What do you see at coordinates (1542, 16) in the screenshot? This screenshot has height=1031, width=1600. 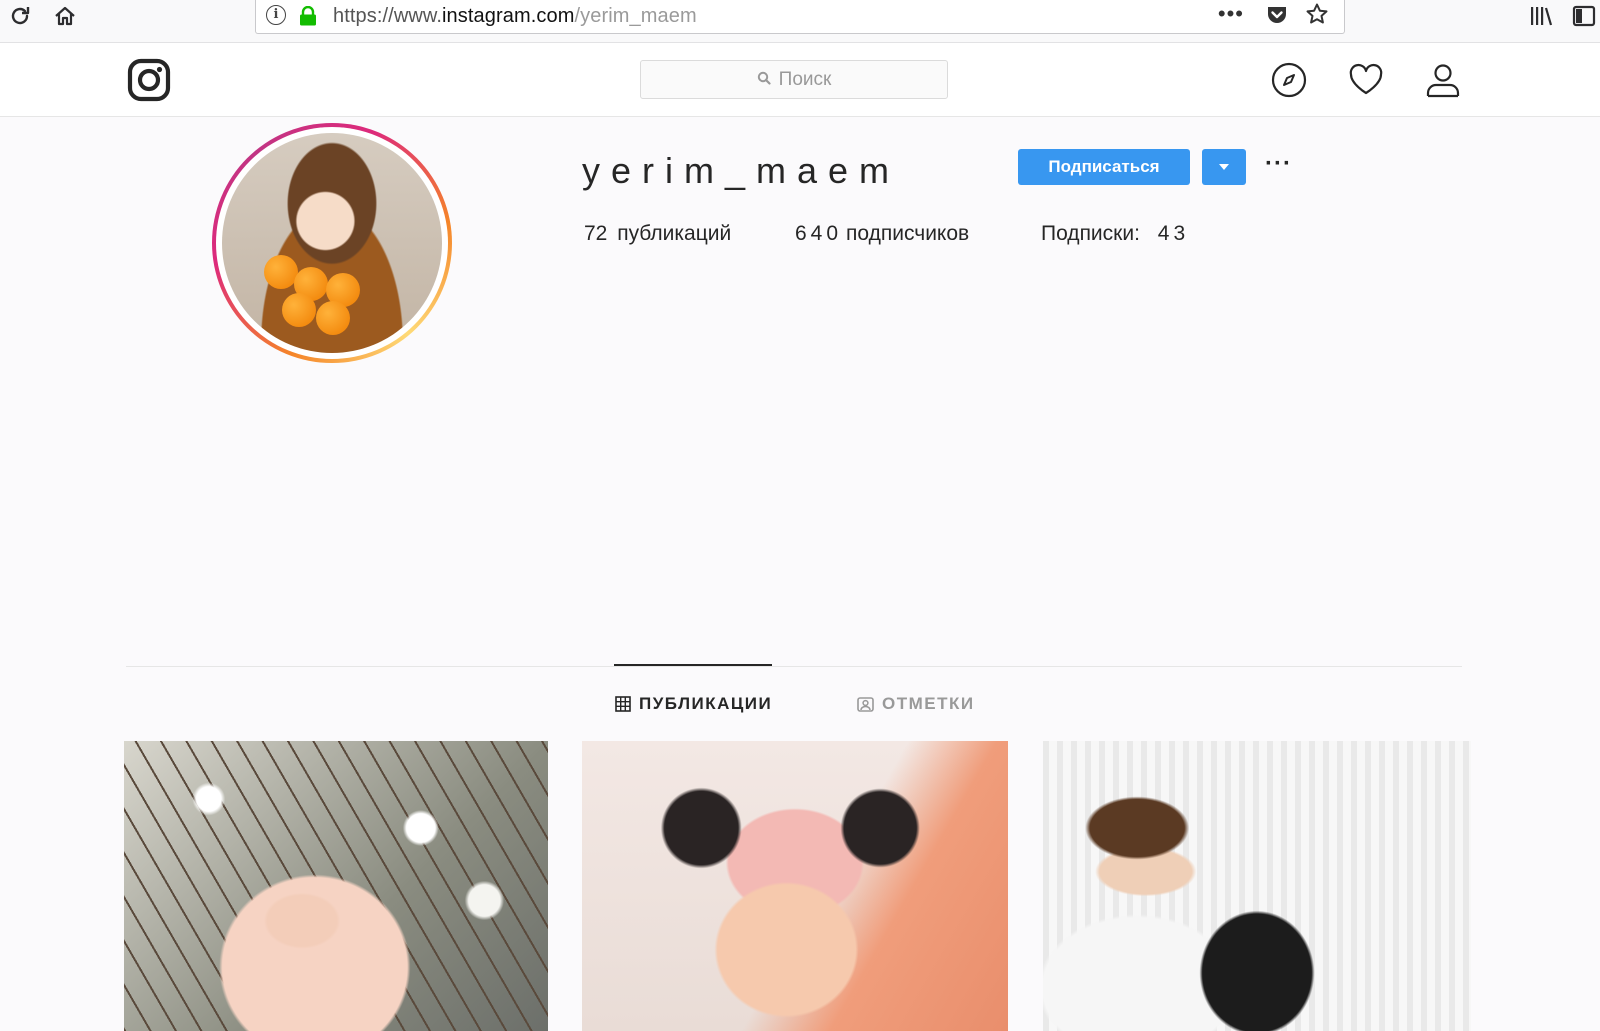 I see `library-icon` at bounding box center [1542, 16].